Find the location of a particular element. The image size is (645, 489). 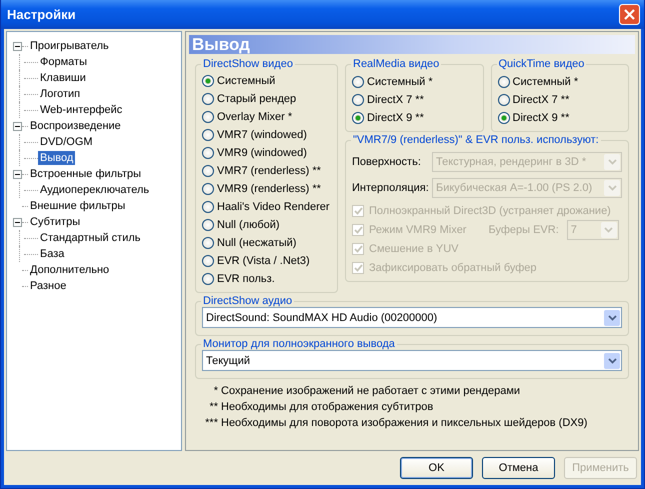

option-label: Haali's Video Renderer is located at coordinates (273, 207).